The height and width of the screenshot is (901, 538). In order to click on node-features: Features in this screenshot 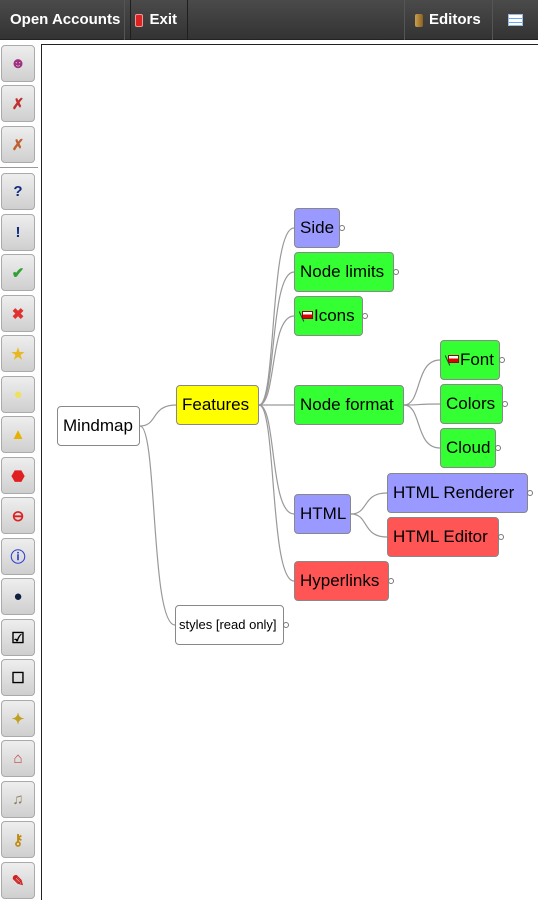, I will do `click(217, 405)`.